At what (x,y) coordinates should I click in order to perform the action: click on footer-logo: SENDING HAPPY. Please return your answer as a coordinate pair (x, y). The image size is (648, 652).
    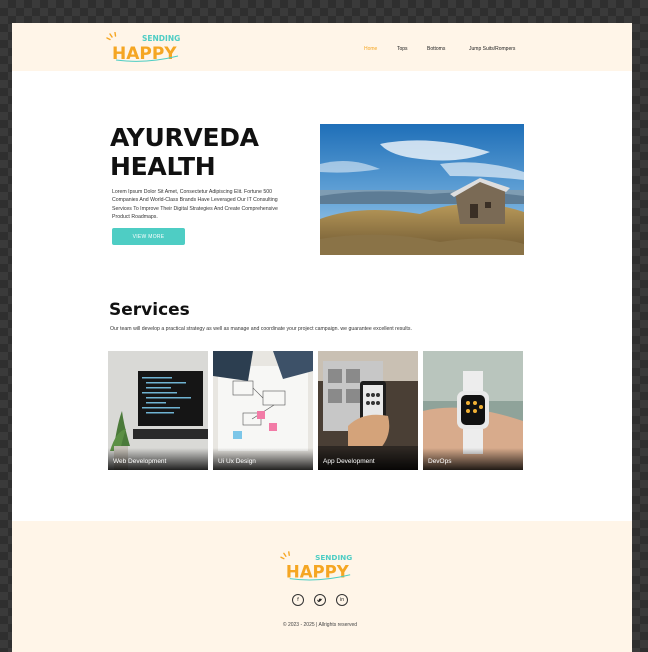
    Looking at the image, I should click on (318, 566).